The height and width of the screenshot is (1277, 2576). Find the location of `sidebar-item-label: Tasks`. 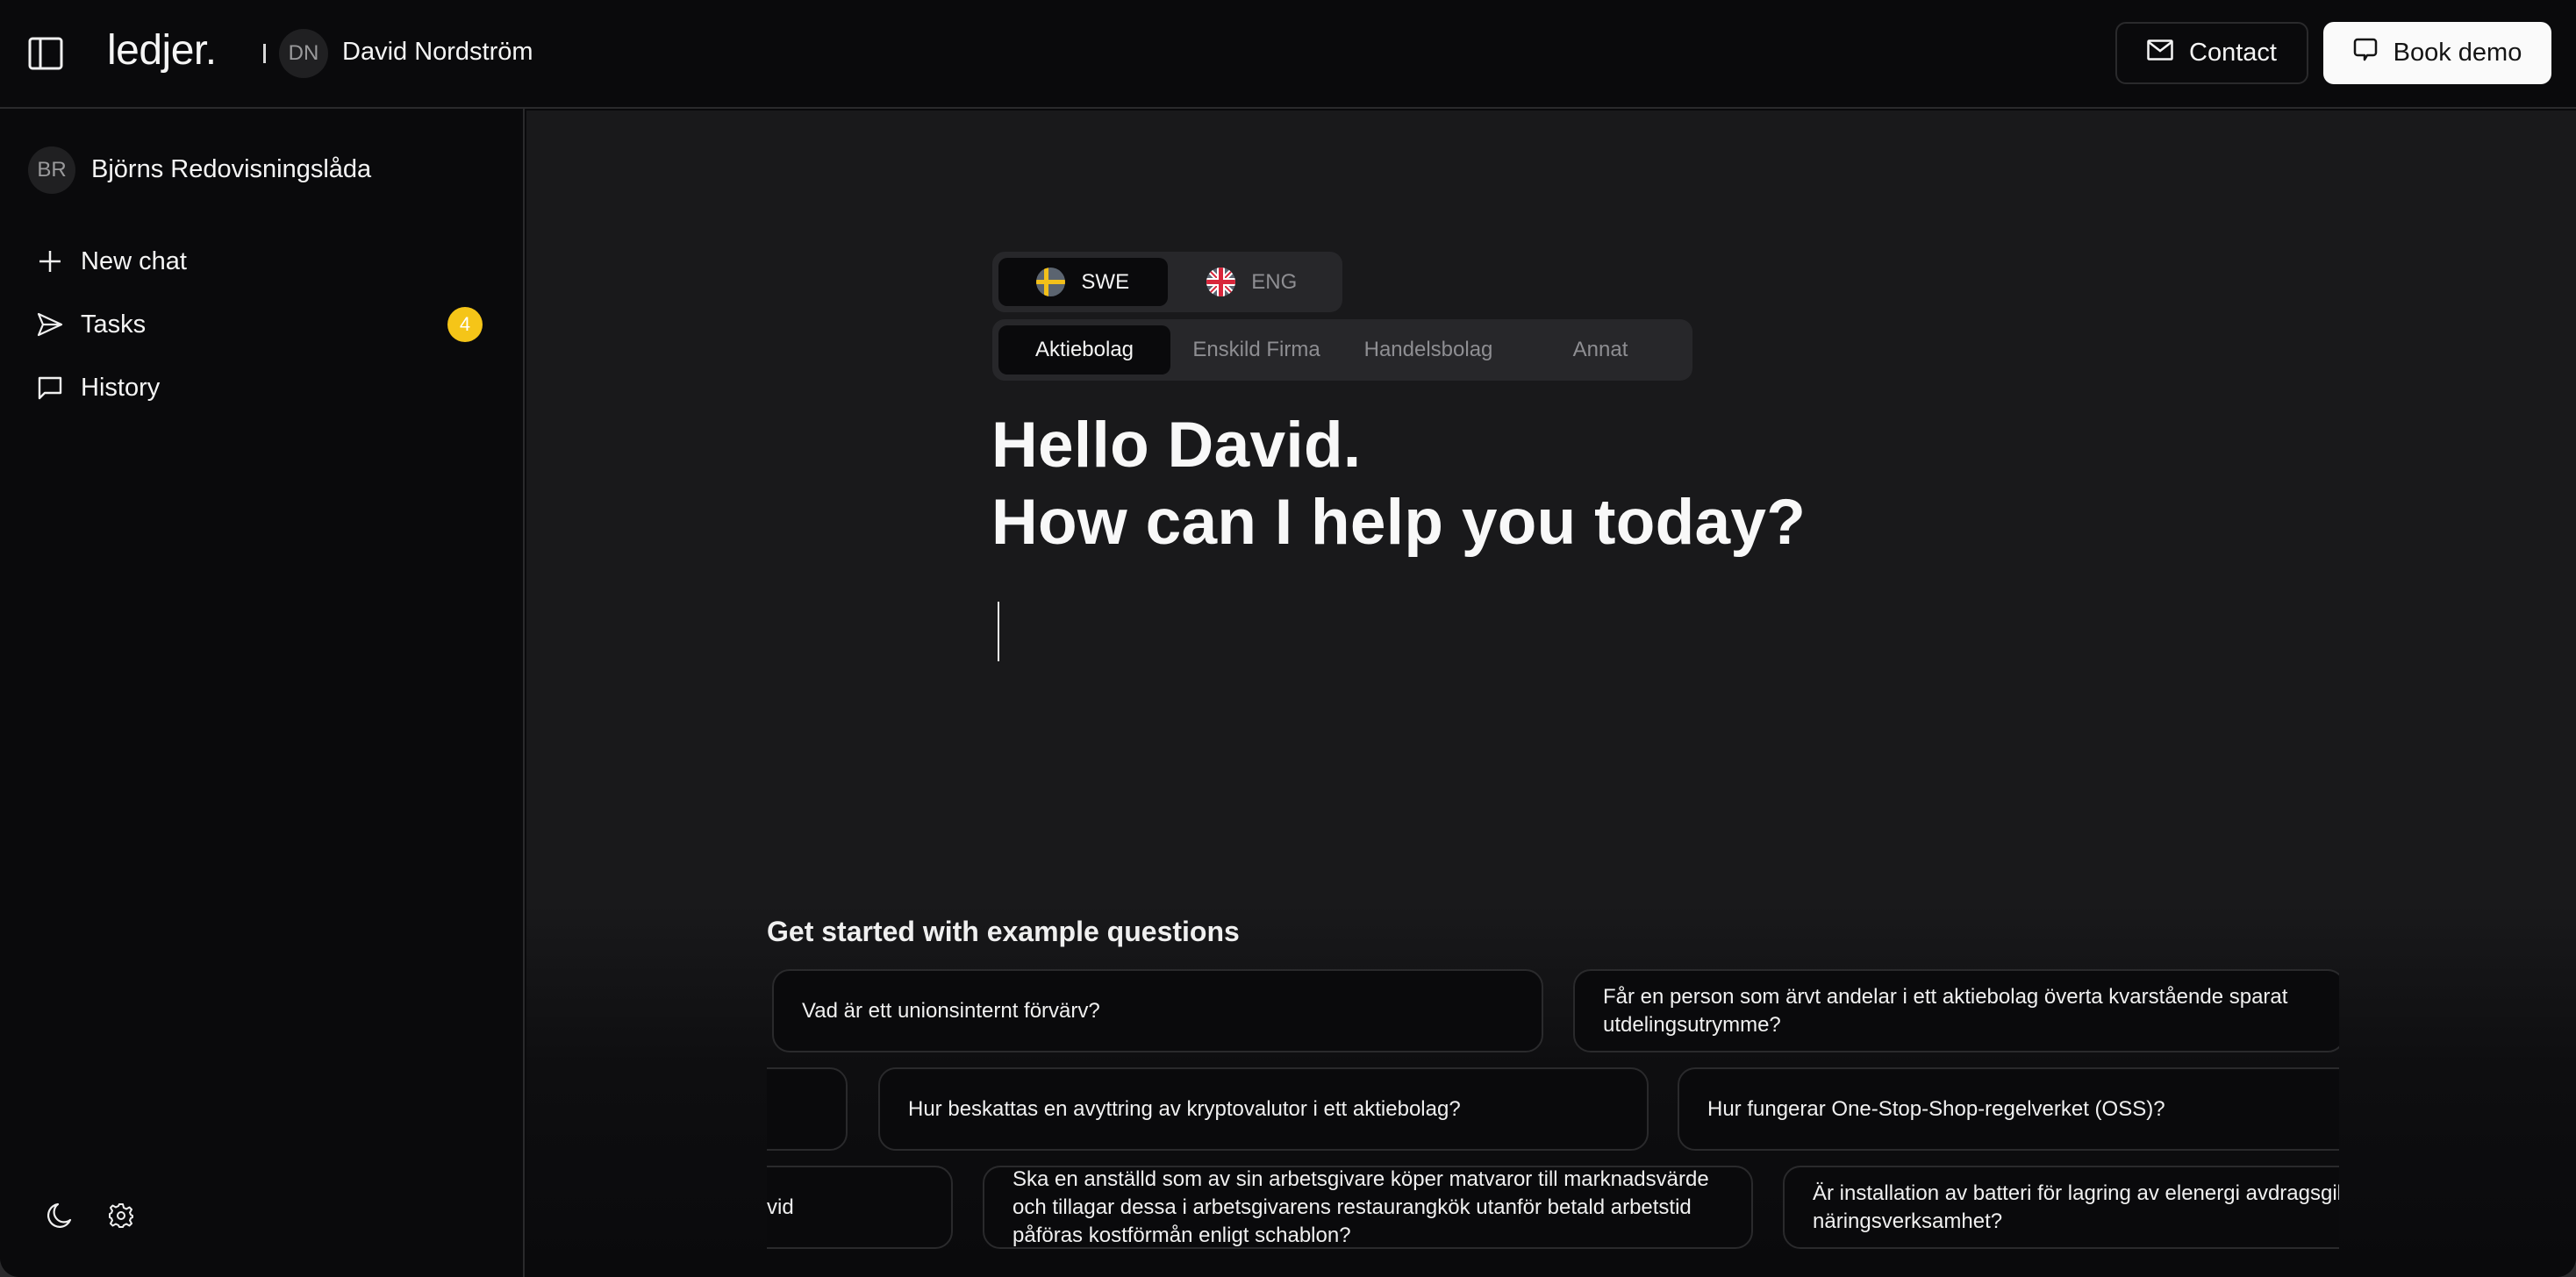

sidebar-item-label: Tasks is located at coordinates (114, 324).